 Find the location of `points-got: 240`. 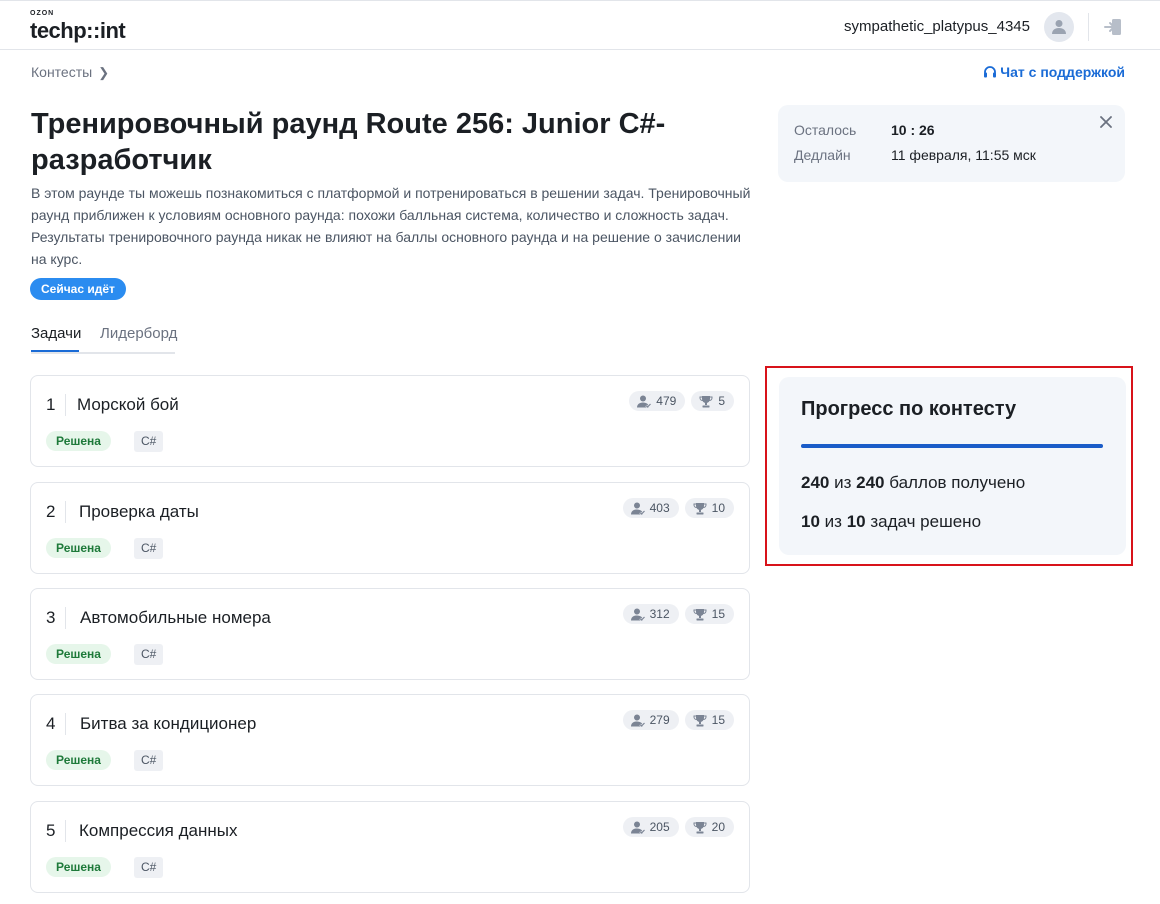

points-got: 240 is located at coordinates (815, 482).